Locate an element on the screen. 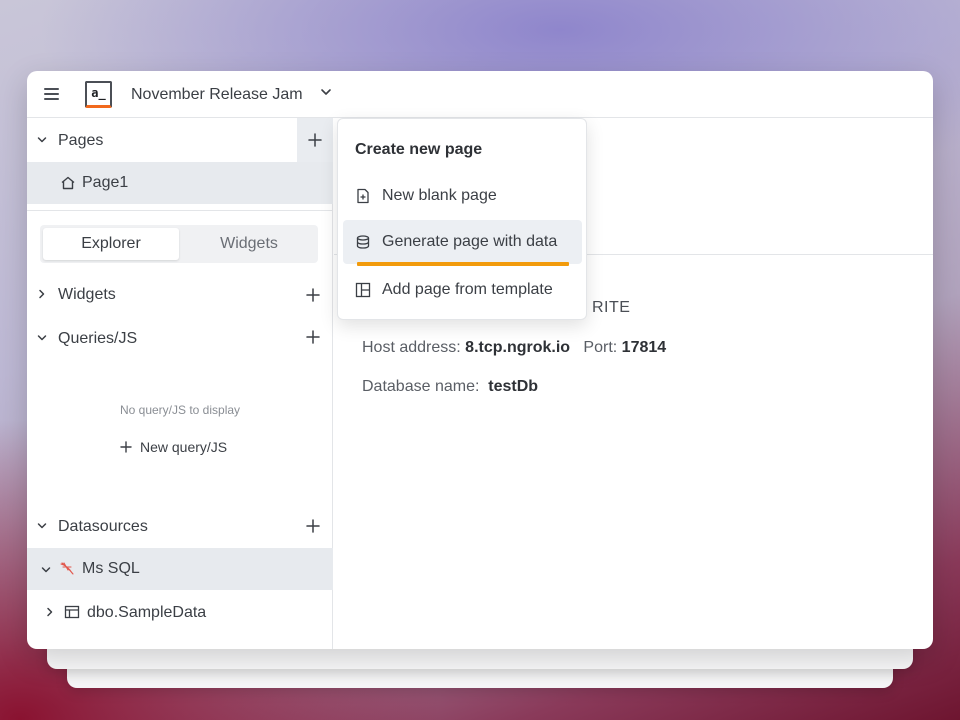 Image resolution: width=960 pixels, height=720 pixels. tab-widgets: Widgets is located at coordinates (249, 244).